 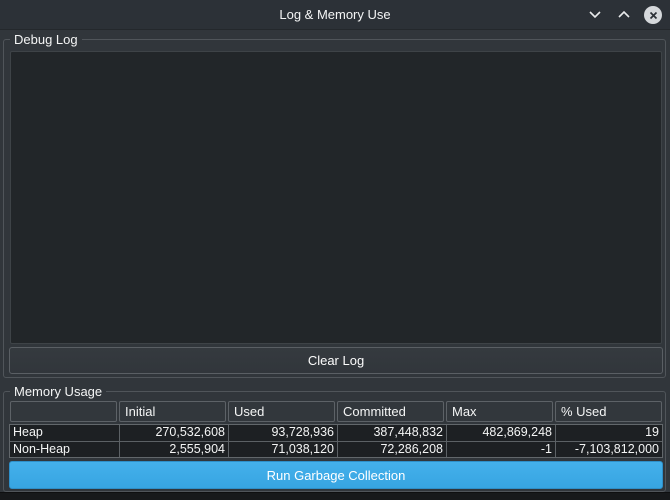 I want to click on chevron-down-icon, so click(x=595, y=15).